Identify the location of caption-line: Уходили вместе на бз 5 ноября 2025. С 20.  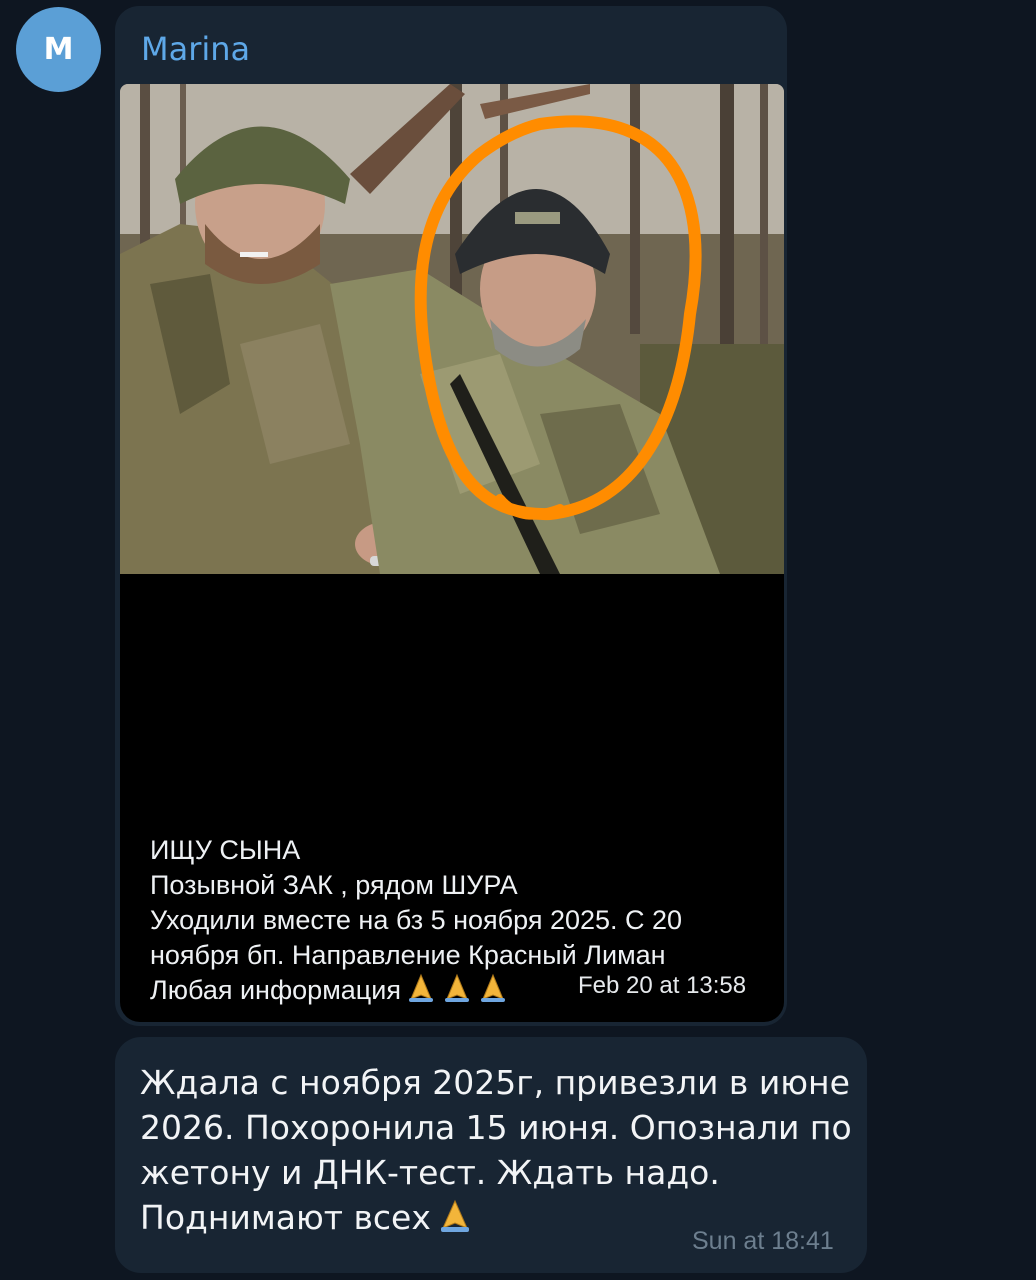
(416, 920).